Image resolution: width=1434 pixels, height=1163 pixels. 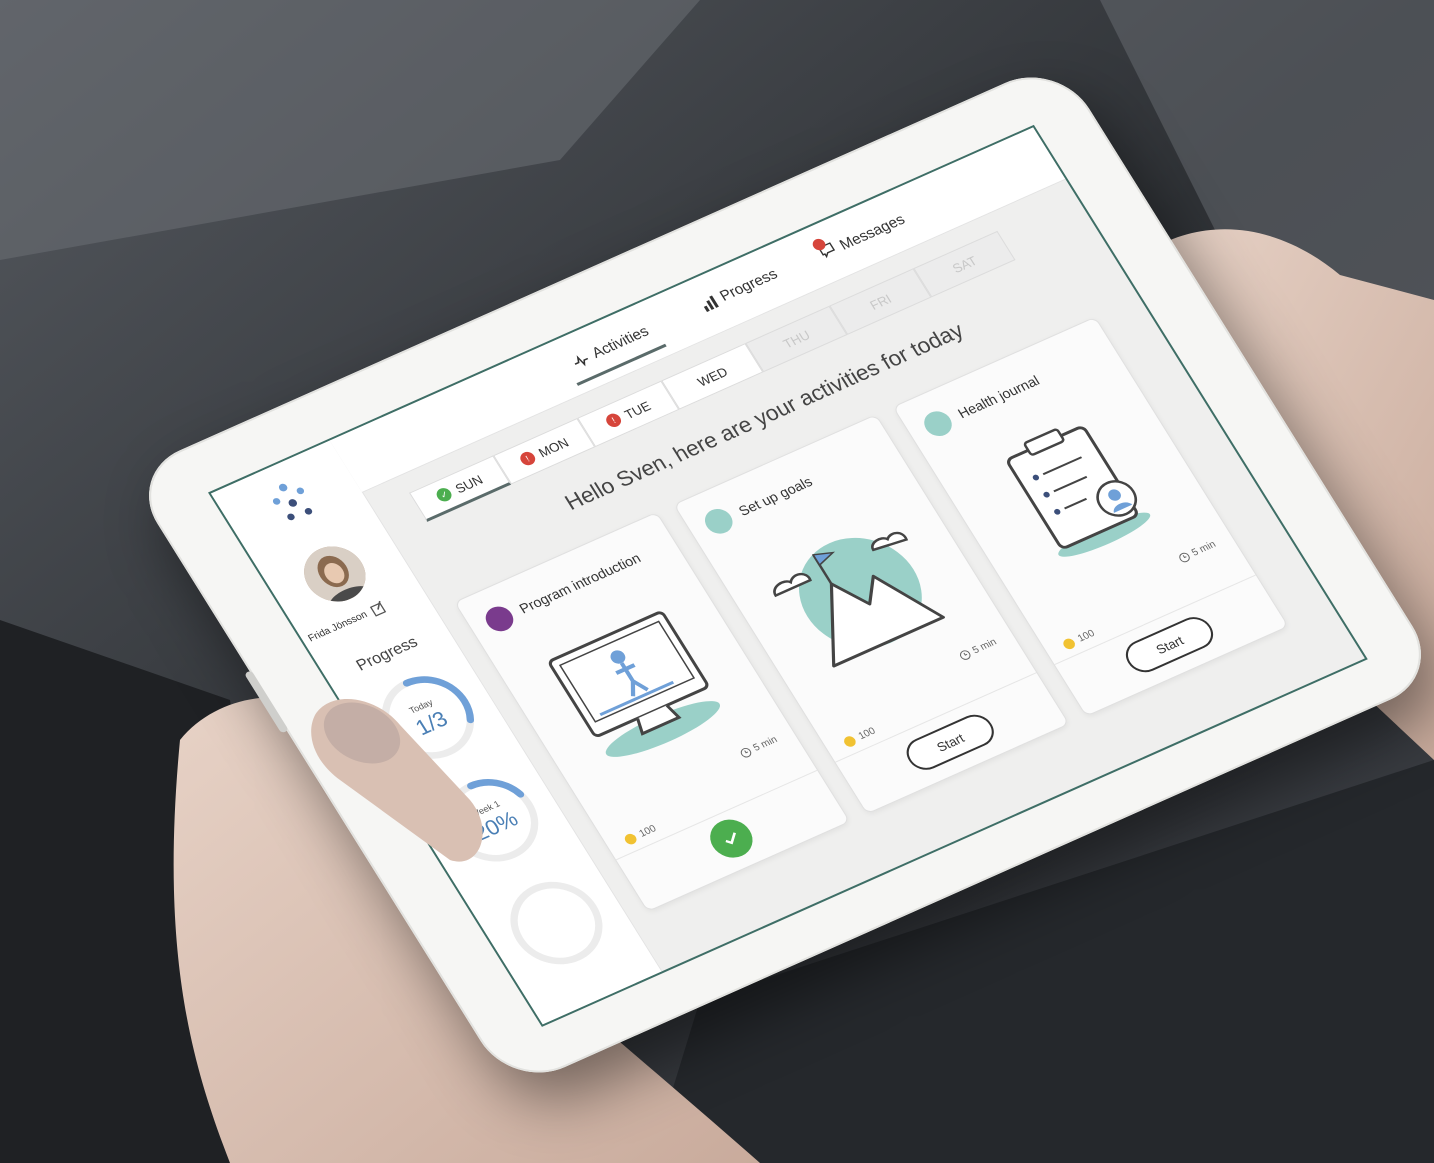 I want to click on day-tab-thu: THU, so click(x=796, y=339).